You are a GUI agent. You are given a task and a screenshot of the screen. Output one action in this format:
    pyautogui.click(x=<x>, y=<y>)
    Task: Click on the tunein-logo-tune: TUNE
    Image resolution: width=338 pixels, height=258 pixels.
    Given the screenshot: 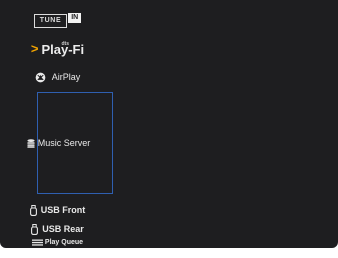 What is the action you would take?
    pyautogui.click(x=50, y=21)
    